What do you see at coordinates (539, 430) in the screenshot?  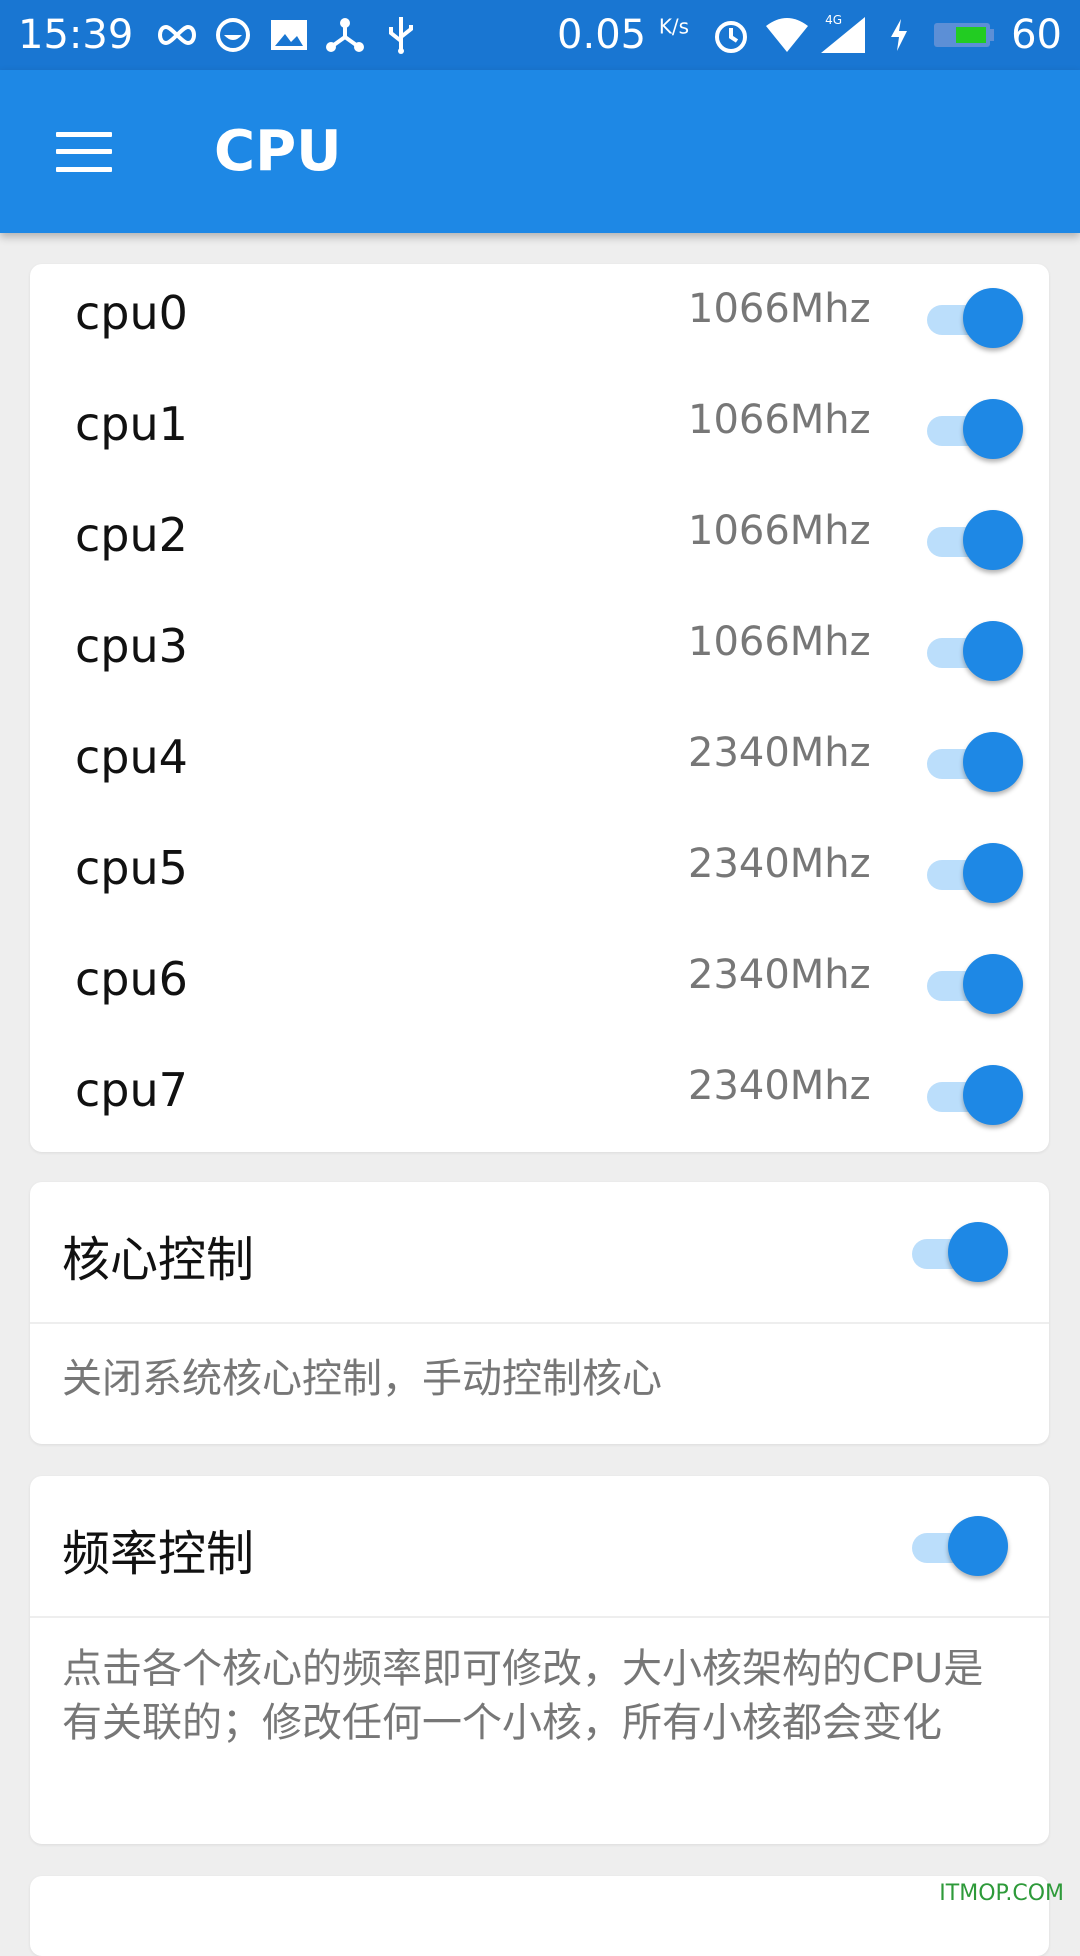 I see `cpu-row: cpu1 1066Mhz` at bounding box center [539, 430].